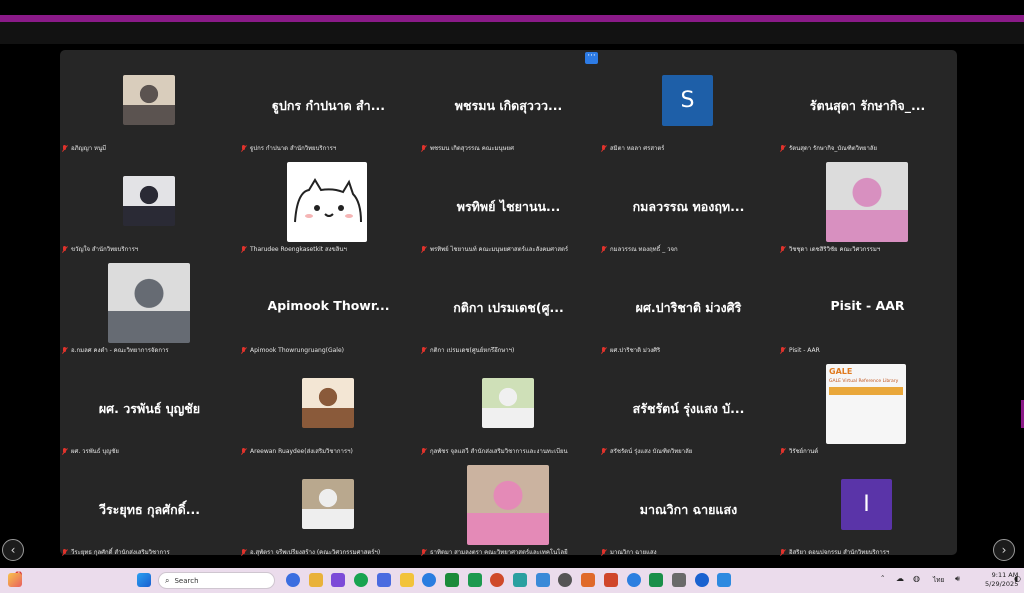 This screenshot has width=1024, height=593. Describe the element at coordinates (467, 350) in the screenshot. I see `participant-name-label: กติกา เปรมเดช(ศูนย์หกรึอึกษาฯ)` at that location.